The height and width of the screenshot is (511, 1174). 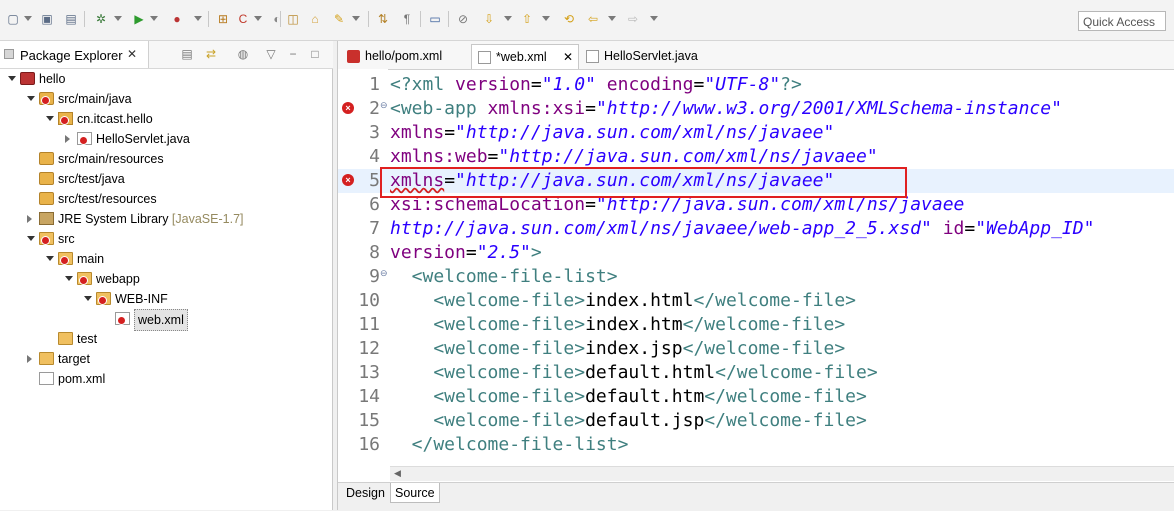 I want to click on tree-item: HelloServlet.java, so click(x=166, y=139).